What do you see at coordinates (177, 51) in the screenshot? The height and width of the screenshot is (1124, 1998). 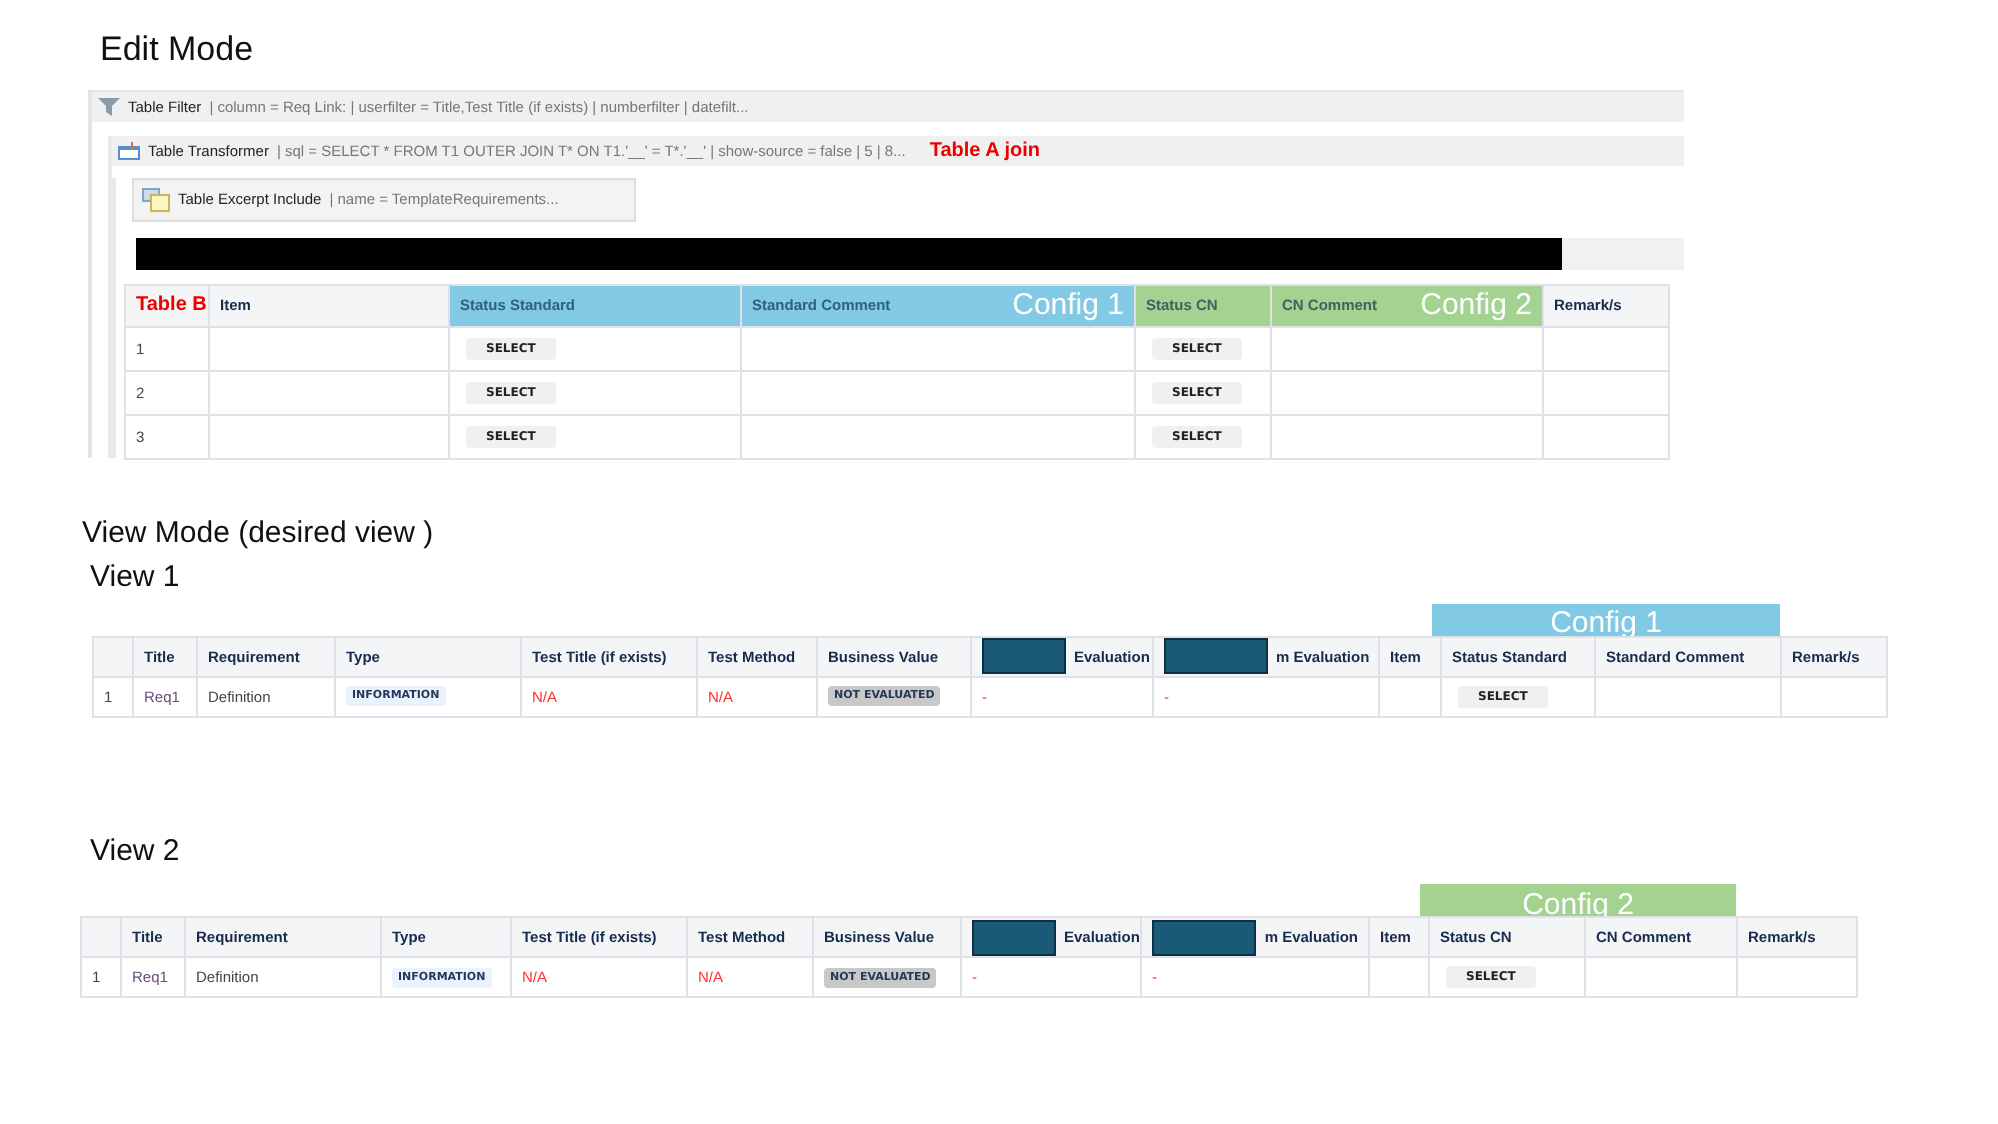 I see `section-heading: Edit Mode` at bounding box center [177, 51].